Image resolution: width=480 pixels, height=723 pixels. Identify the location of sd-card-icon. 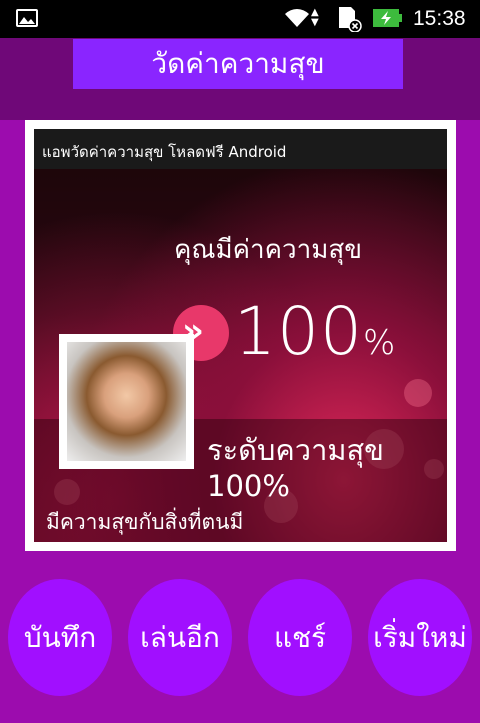
(350, 19).